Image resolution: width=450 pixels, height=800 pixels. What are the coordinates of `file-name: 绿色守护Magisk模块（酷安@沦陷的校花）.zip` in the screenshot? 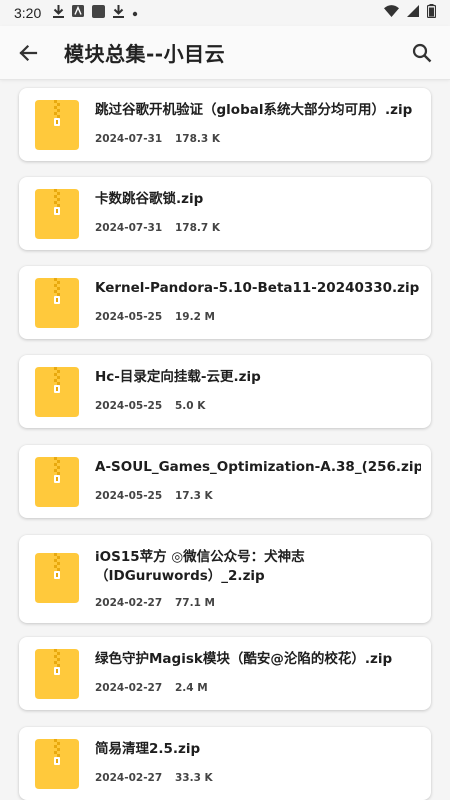 It's located at (244, 659).